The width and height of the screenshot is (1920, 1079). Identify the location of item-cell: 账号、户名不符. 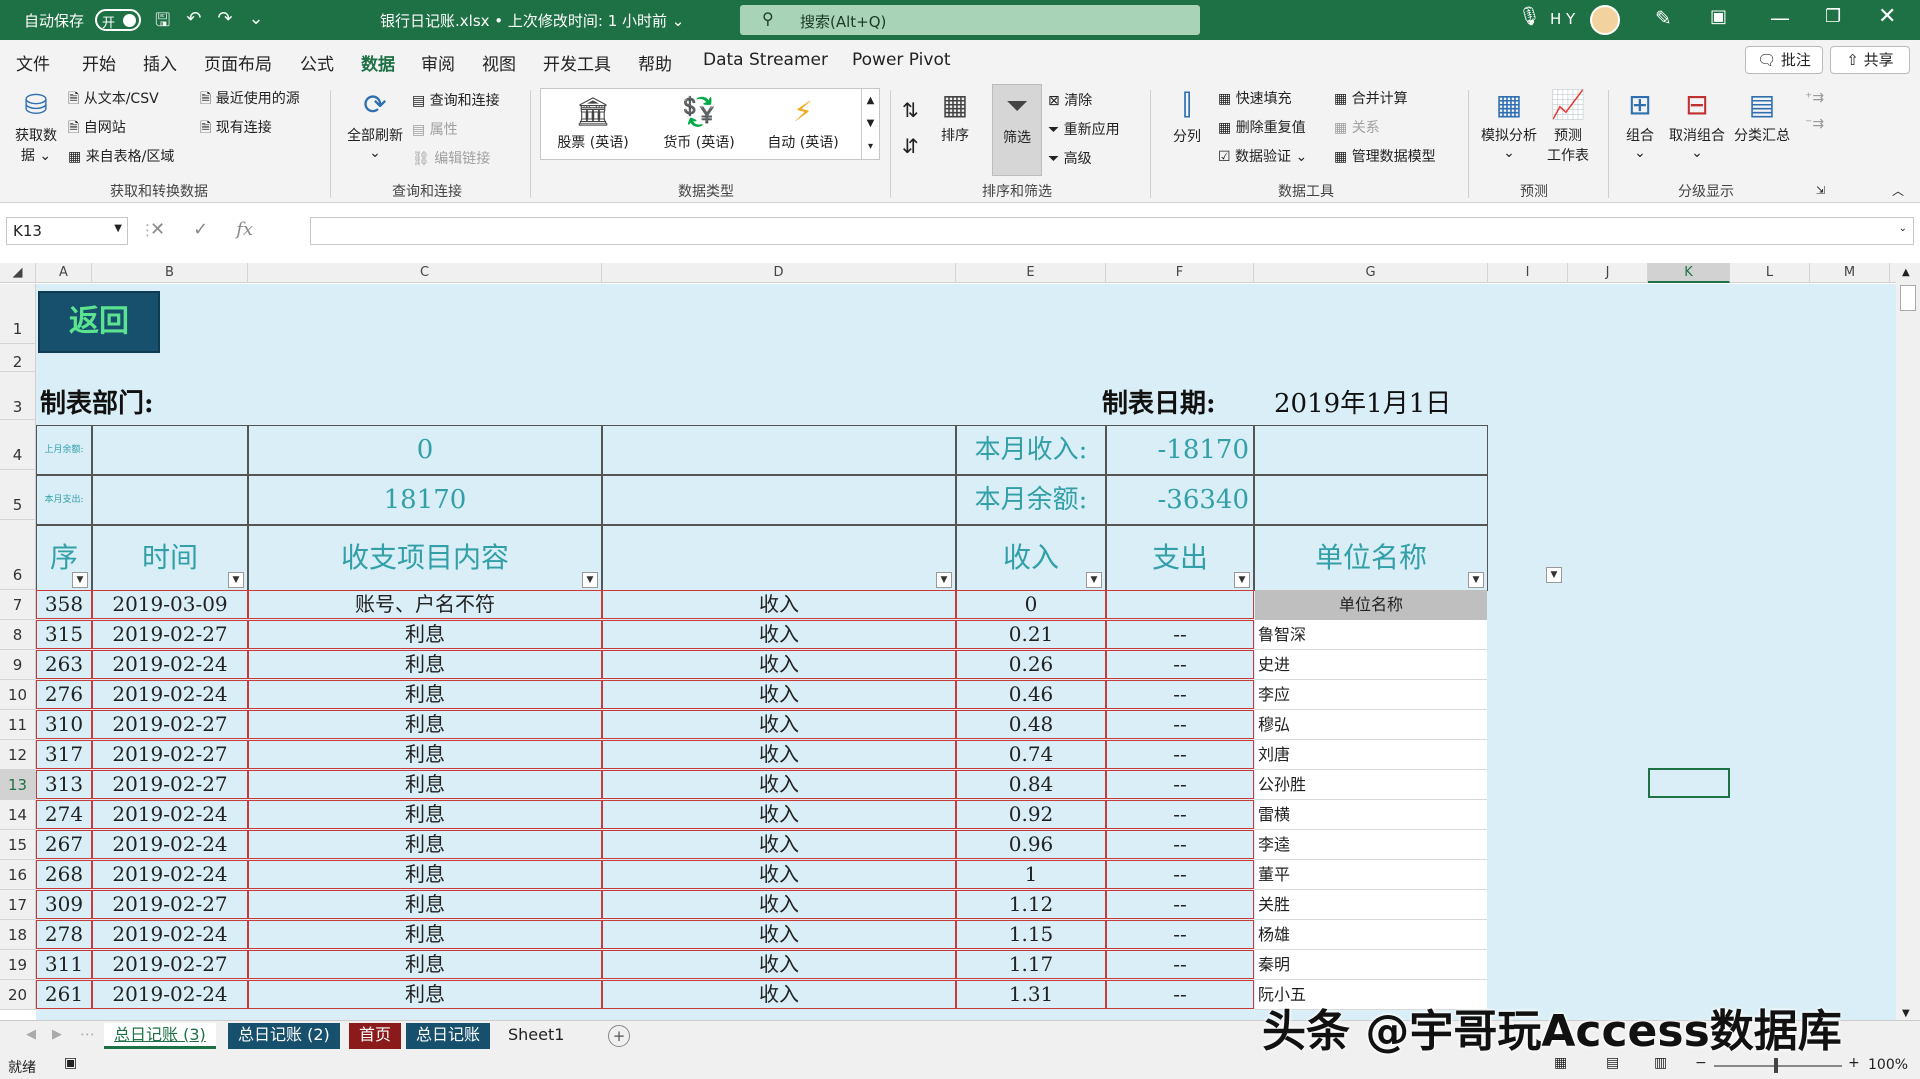
(425, 604).